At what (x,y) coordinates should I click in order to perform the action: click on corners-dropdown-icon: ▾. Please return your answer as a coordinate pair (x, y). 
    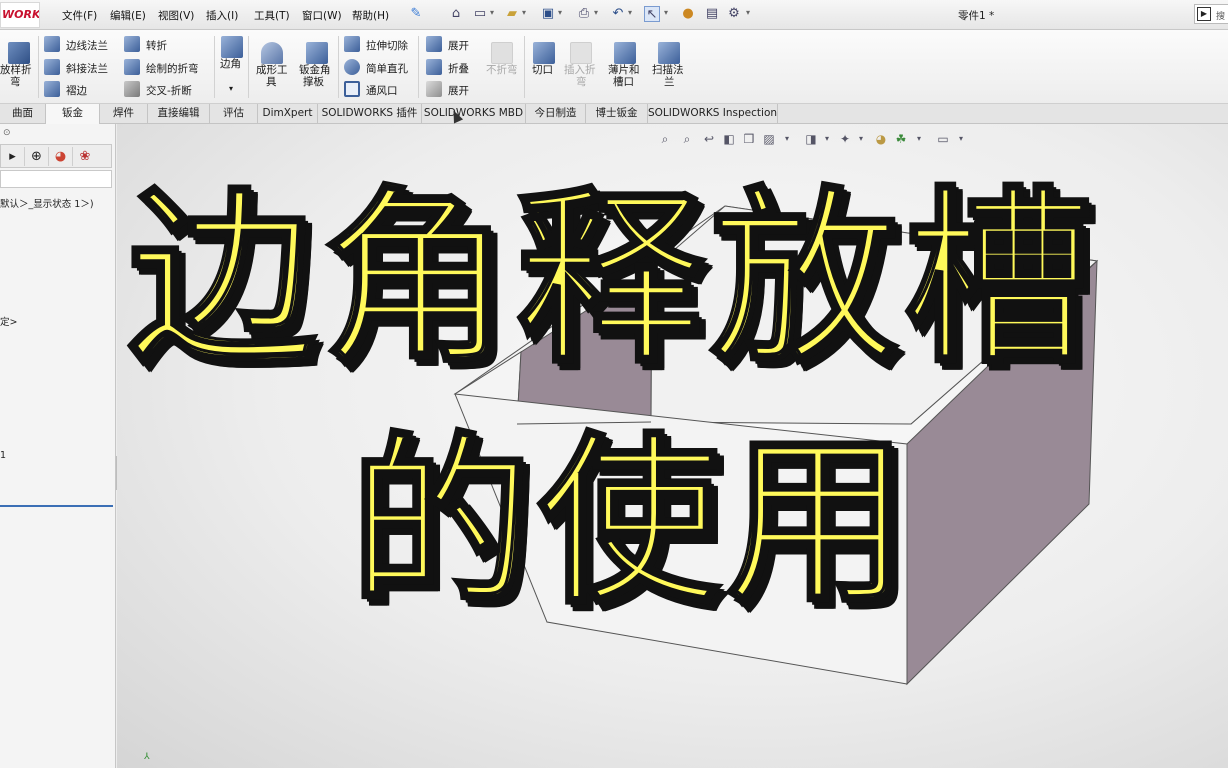
    Looking at the image, I should click on (231, 88).